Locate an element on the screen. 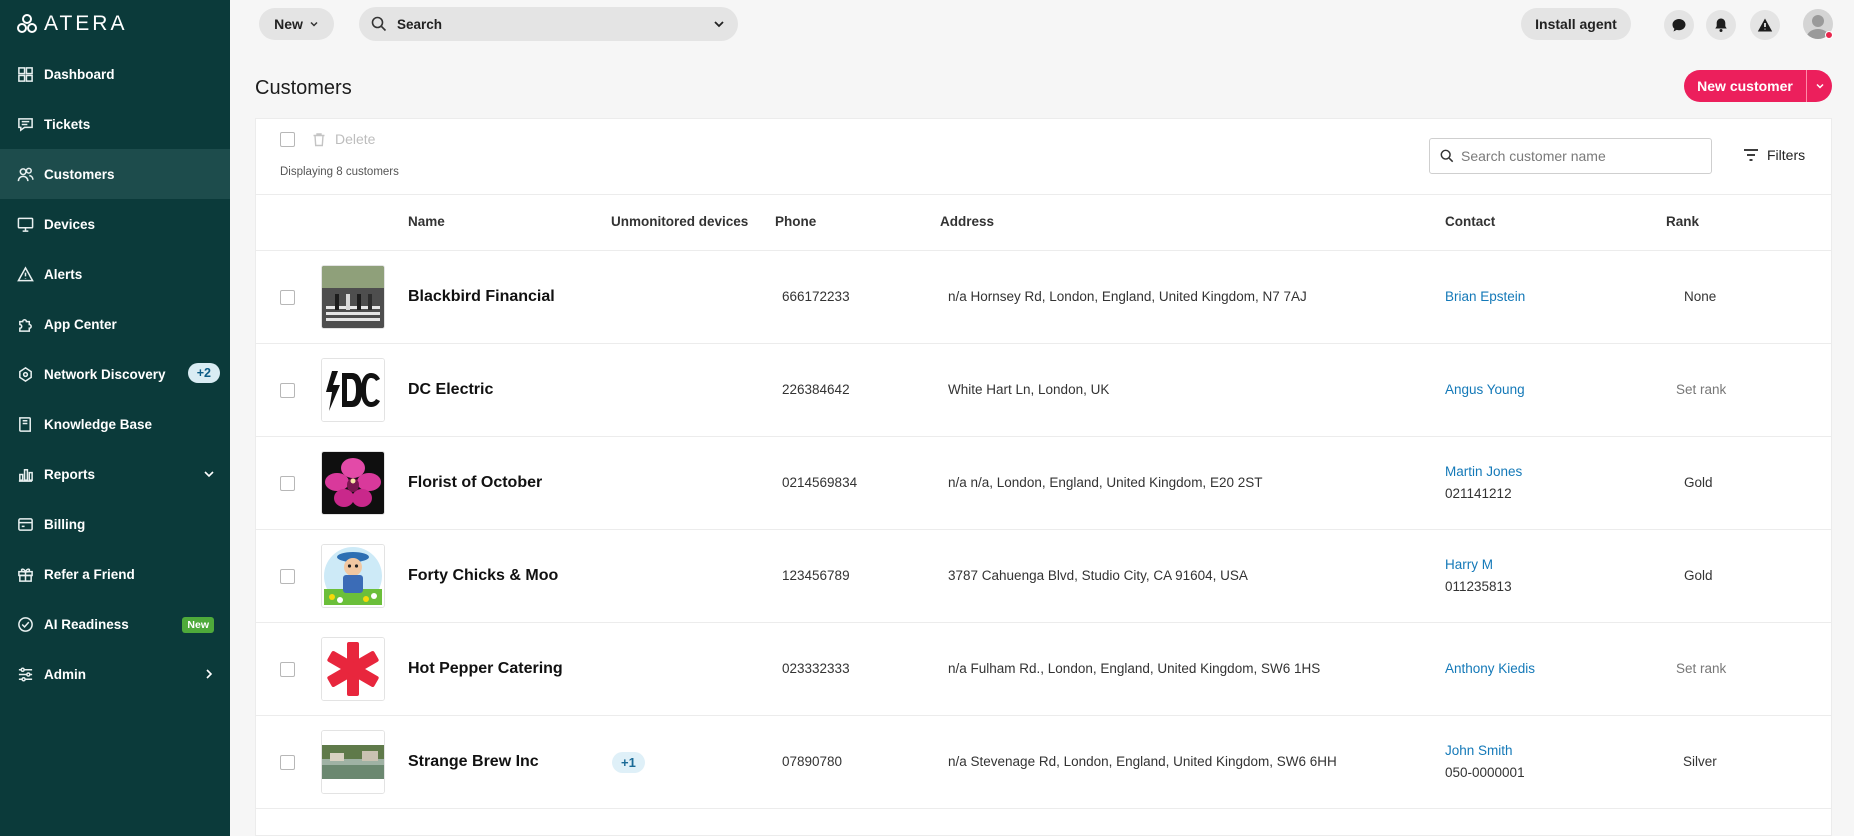 This screenshot has width=1854, height=836. sidebar-item-ai-readiness: AI Readiness New is located at coordinates (115, 624).